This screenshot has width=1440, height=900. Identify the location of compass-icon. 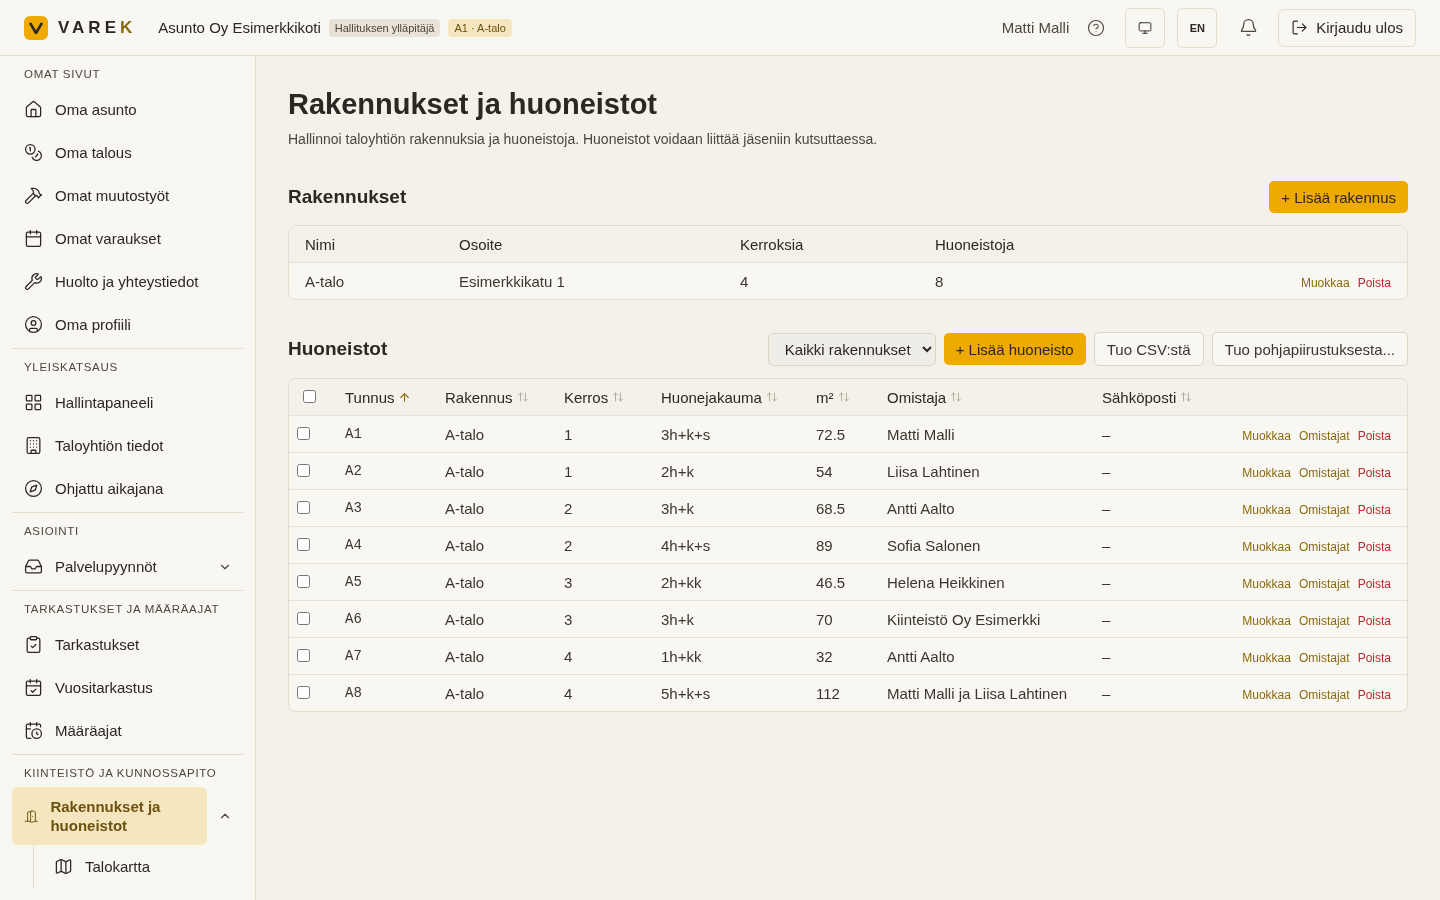
(33, 488).